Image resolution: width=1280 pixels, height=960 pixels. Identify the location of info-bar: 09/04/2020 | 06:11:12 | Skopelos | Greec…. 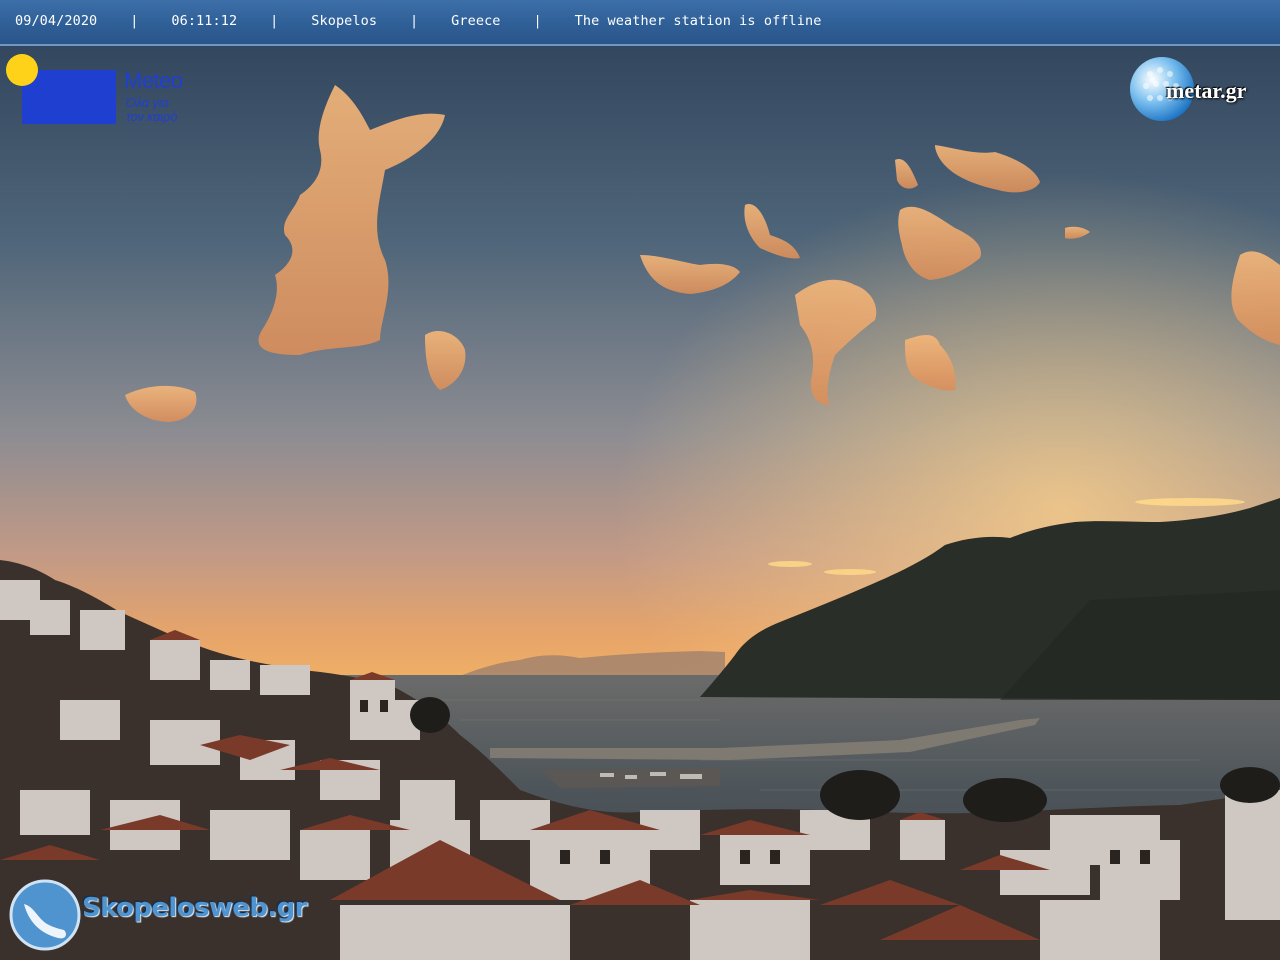
(640, 23).